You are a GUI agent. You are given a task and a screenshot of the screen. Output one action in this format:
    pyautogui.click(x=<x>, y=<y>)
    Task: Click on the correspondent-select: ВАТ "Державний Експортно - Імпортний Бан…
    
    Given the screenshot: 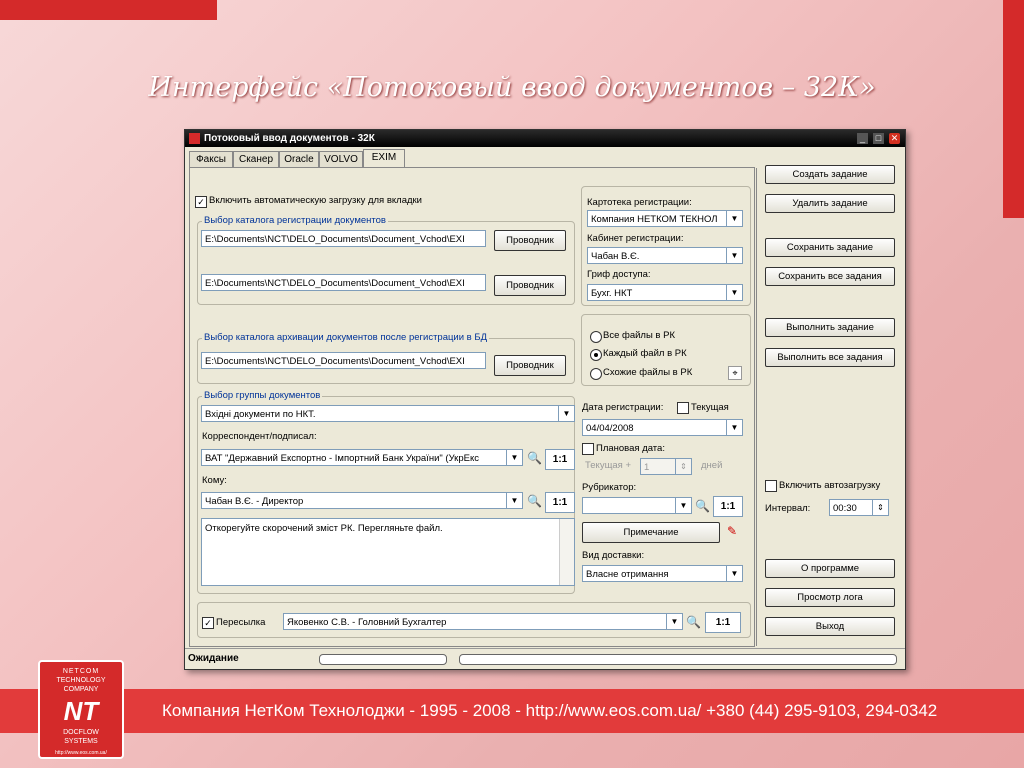 What is the action you would take?
    pyautogui.click(x=362, y=457)
    